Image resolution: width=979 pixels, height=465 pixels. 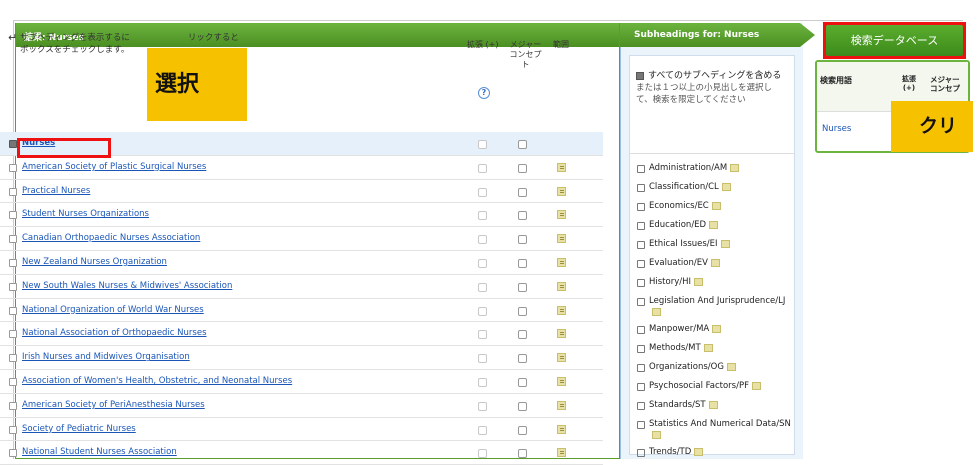 I want to click on row-term-link: New Zealand Nurses Organization, so click(x=94, y=262).